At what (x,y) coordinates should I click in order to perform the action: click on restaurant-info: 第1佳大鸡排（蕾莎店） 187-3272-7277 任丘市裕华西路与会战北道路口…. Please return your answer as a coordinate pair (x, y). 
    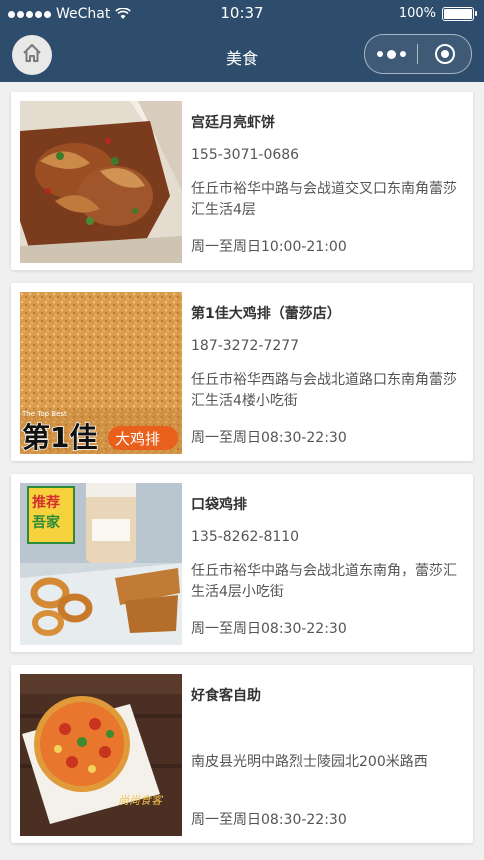
    Looking at the image, I should click on (329, 372).